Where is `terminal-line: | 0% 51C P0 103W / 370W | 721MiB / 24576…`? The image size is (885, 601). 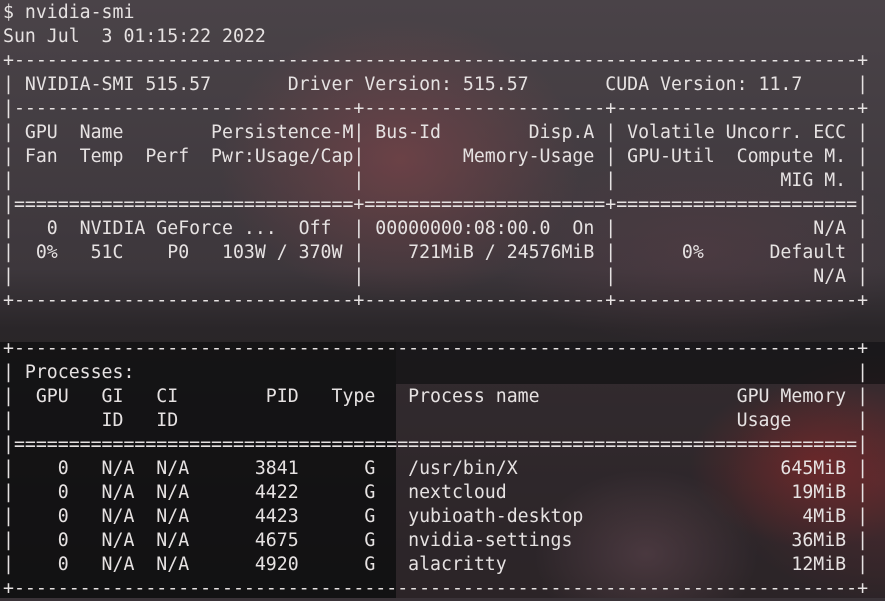 terminal-line: | 0% 51C P0 103W / 370W | 721MiB / 24576… is located at coordinates (436, 252).